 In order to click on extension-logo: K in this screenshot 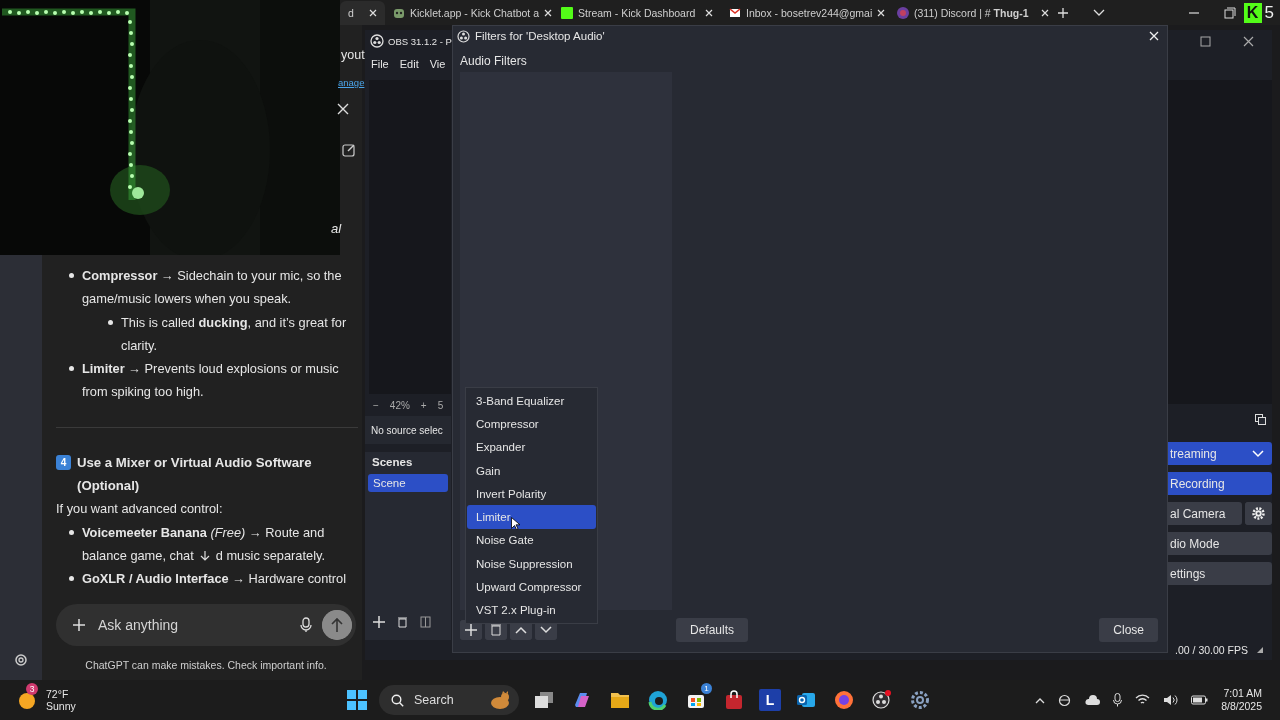, I will do `click(1252, 12)`.